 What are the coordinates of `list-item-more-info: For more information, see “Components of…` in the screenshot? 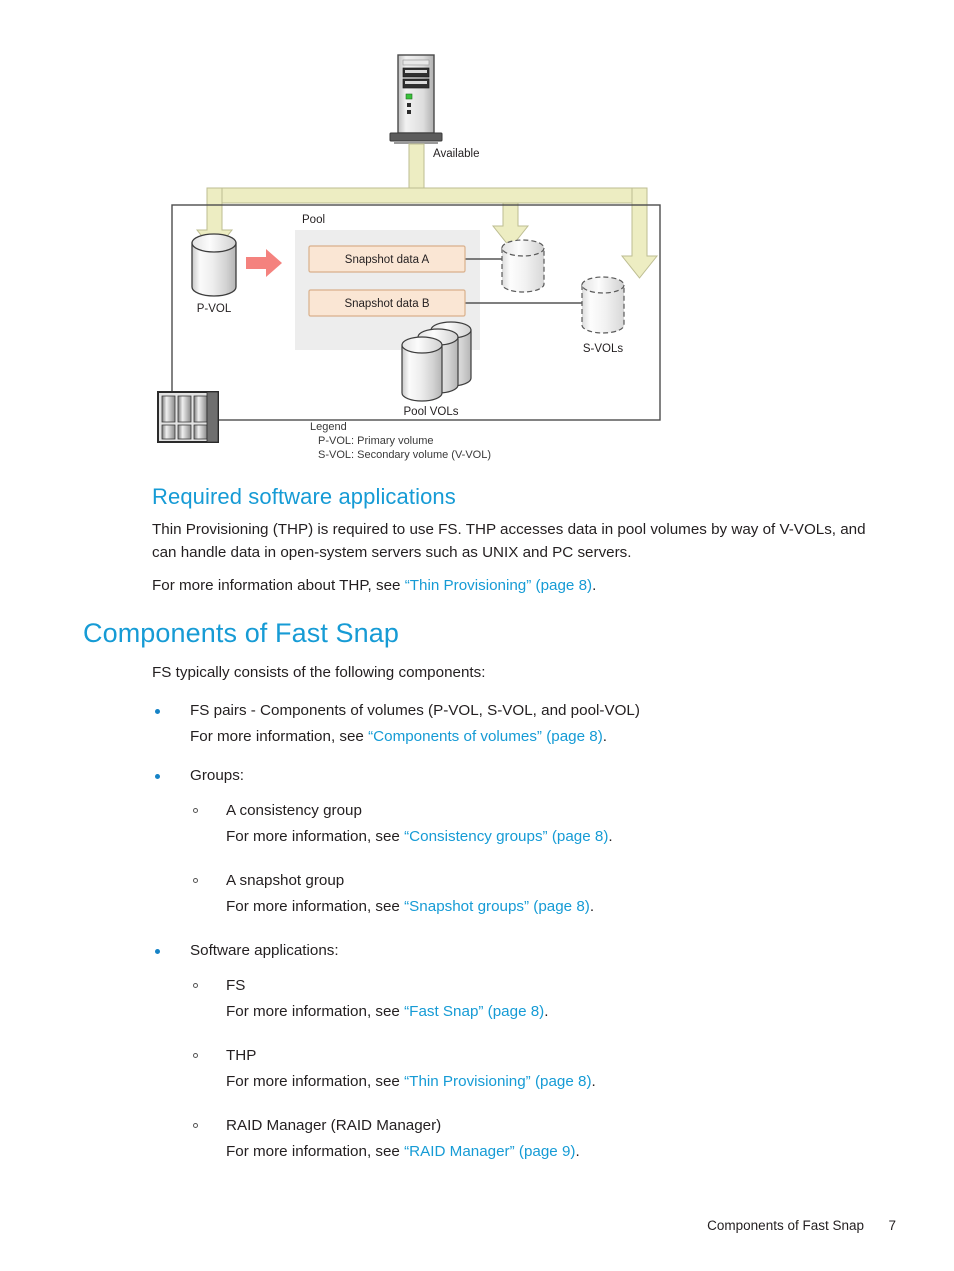 It's located at (572, 737).